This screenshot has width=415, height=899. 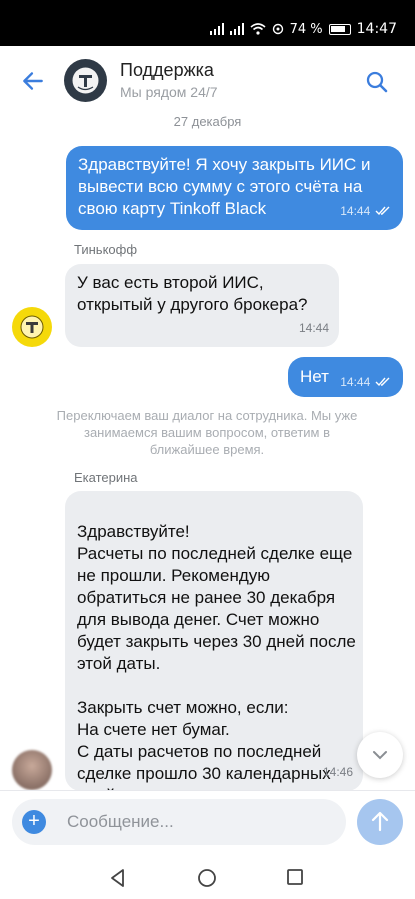 I want to click on date-separator: 27 декабря, so click(x=207, y=121).